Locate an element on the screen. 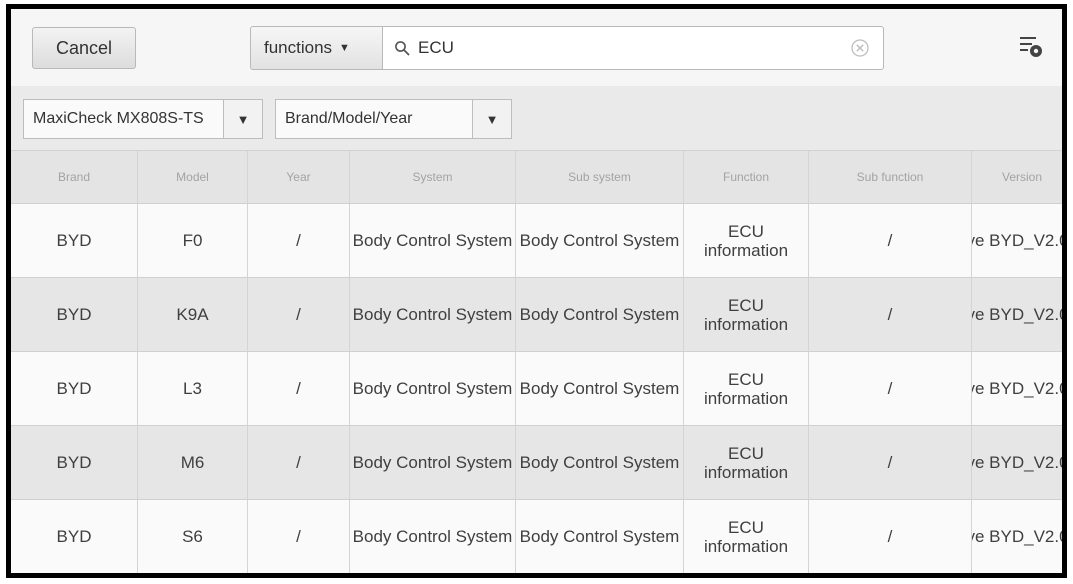 Image resolution: width=1073 pixels, height=584 pixels. column-header-function: Function is located at coordinates (746, 177).